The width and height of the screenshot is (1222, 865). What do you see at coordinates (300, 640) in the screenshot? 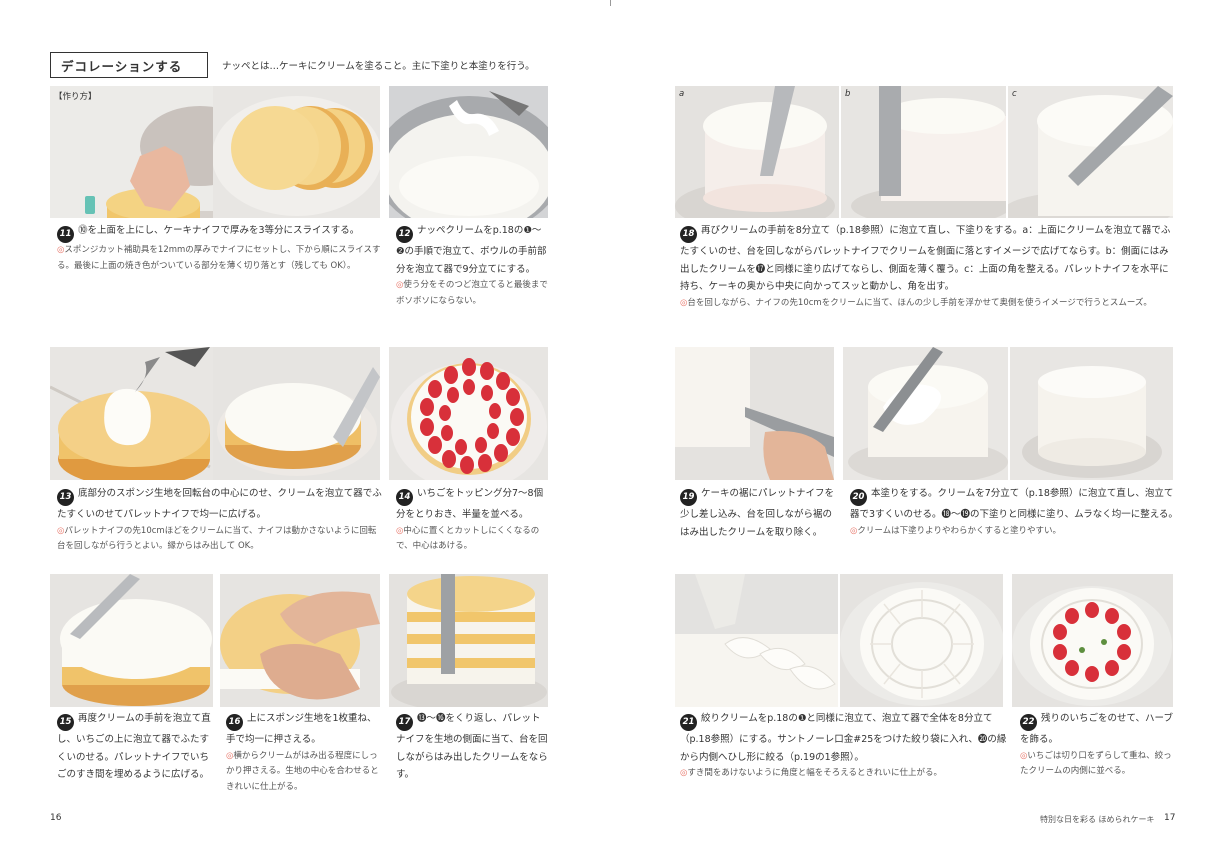
I see `photo-press-layer` at bounding box center [300, 640].